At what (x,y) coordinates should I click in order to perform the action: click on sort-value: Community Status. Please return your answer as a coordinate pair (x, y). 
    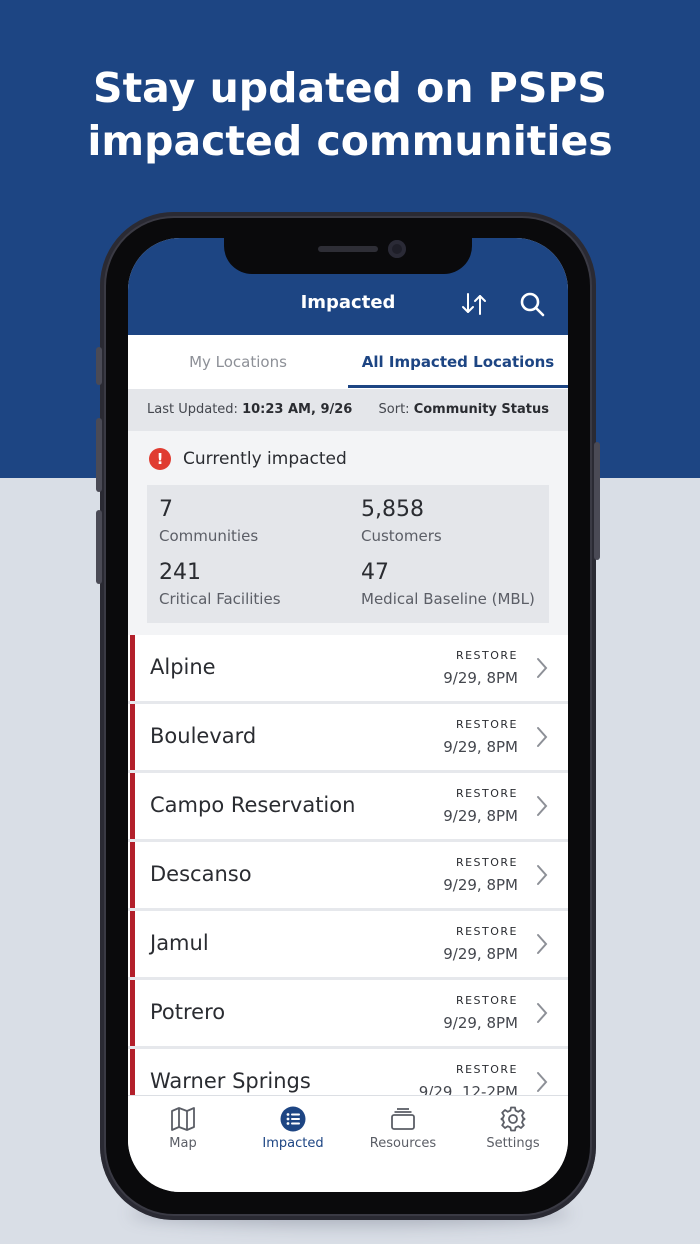
    Looking at the image, I should click on (481, 409).